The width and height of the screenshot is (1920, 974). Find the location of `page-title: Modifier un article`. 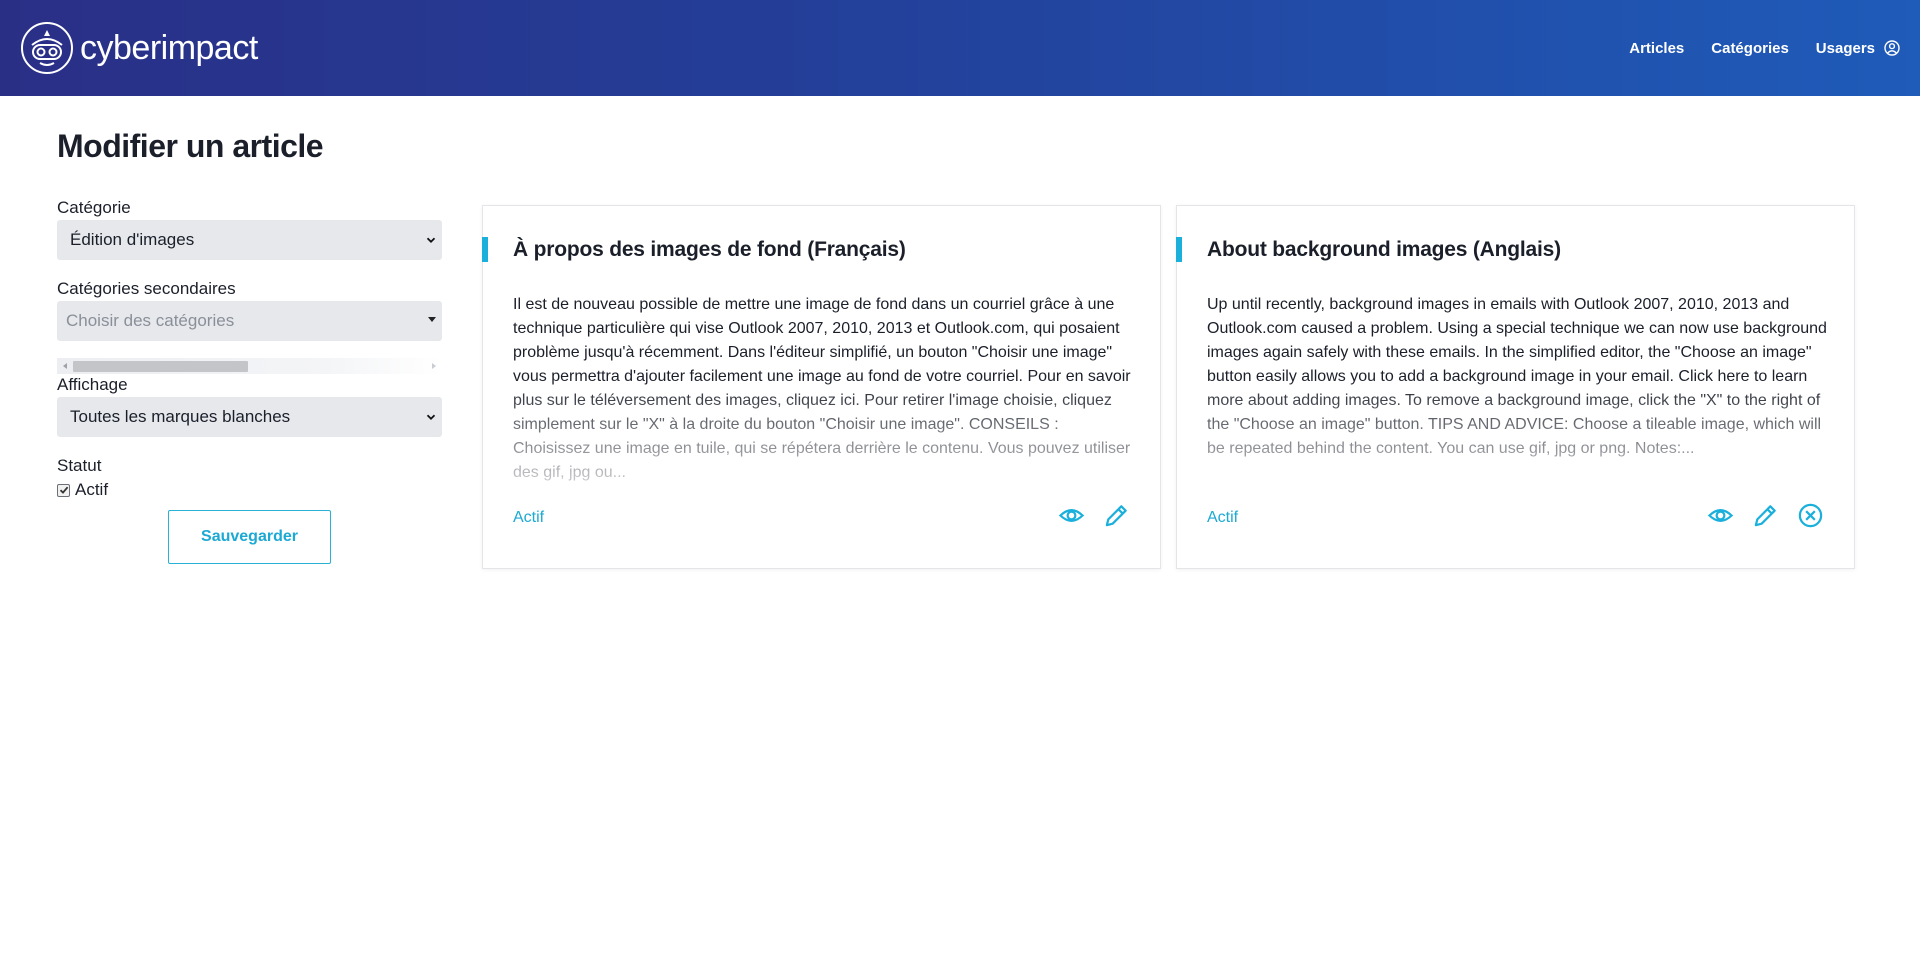

page-title: Modifier un article is located at coordinates (190, 146).